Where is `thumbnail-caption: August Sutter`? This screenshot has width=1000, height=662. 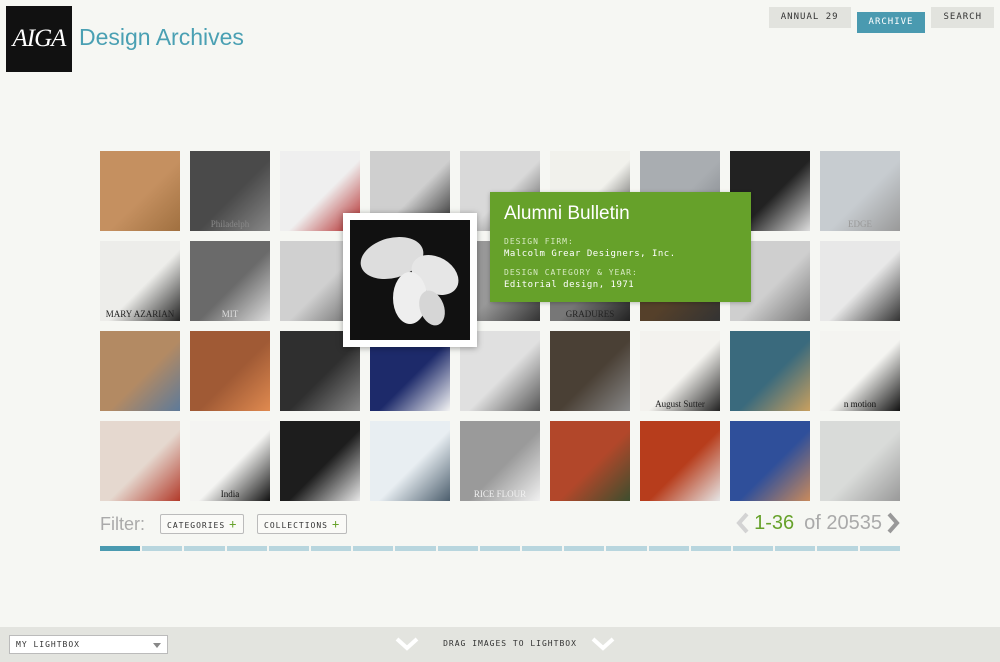 thumbnail-caption: August Sutter is located at coordinates (680, 404).